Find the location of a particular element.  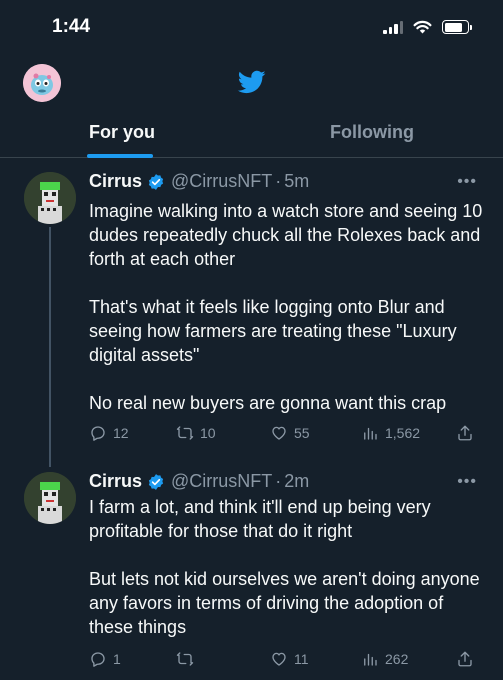

status-bar: 1:44 is located at coordinates (251, 25).